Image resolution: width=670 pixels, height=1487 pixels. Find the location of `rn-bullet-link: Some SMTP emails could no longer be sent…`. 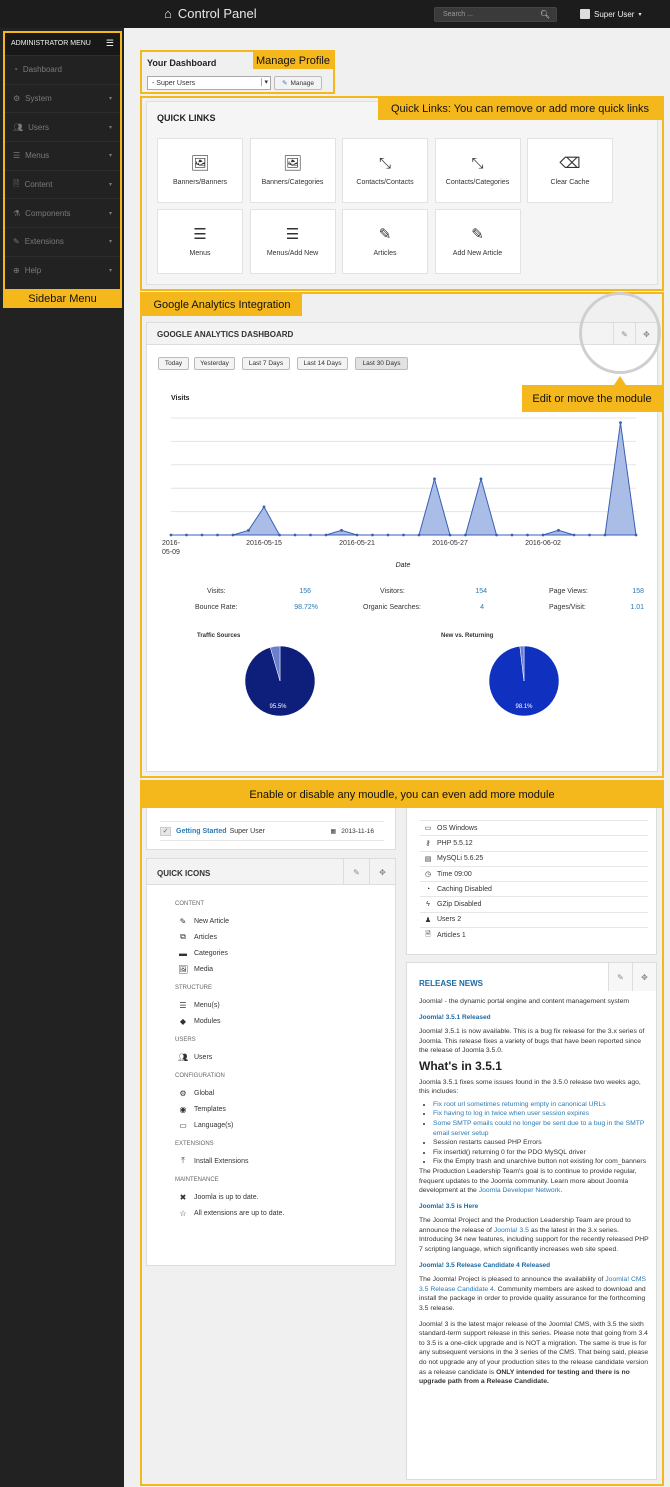

rn-bullet-link: Some SMTP emails could no longer be sent… is located at coordinates (538, 1128).